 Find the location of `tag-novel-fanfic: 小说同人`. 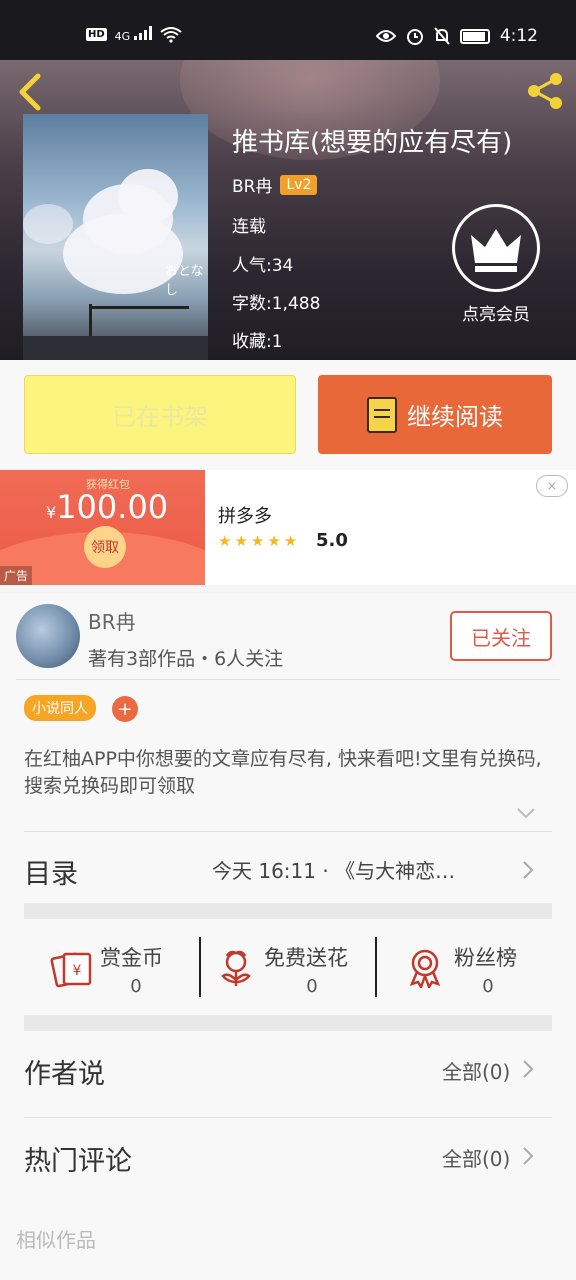

tag-novel-fanfic: 小说同人 is located at coordinates (60, 708).